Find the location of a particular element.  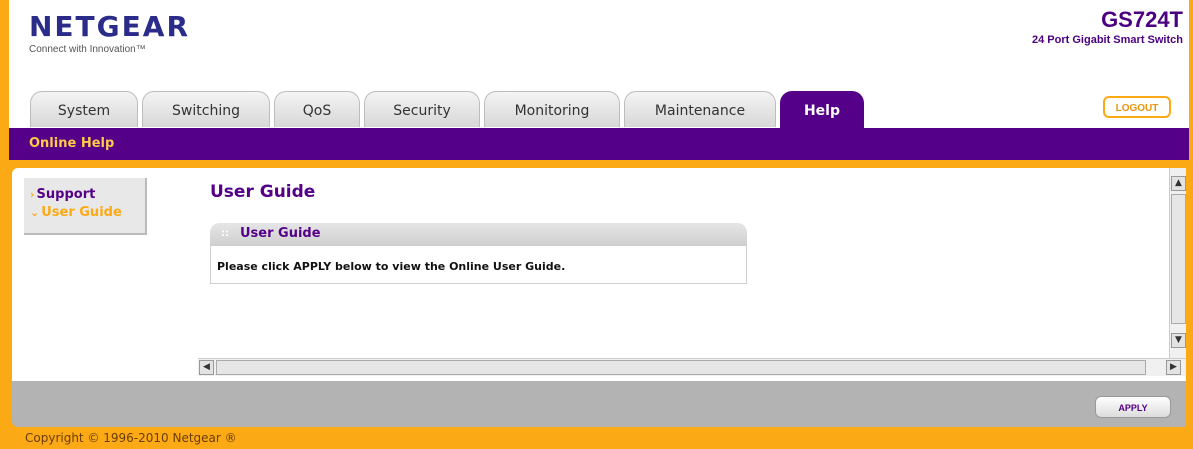

vertical-scrollbar: ▲ ▼ is located at coordinates (1177, 263).